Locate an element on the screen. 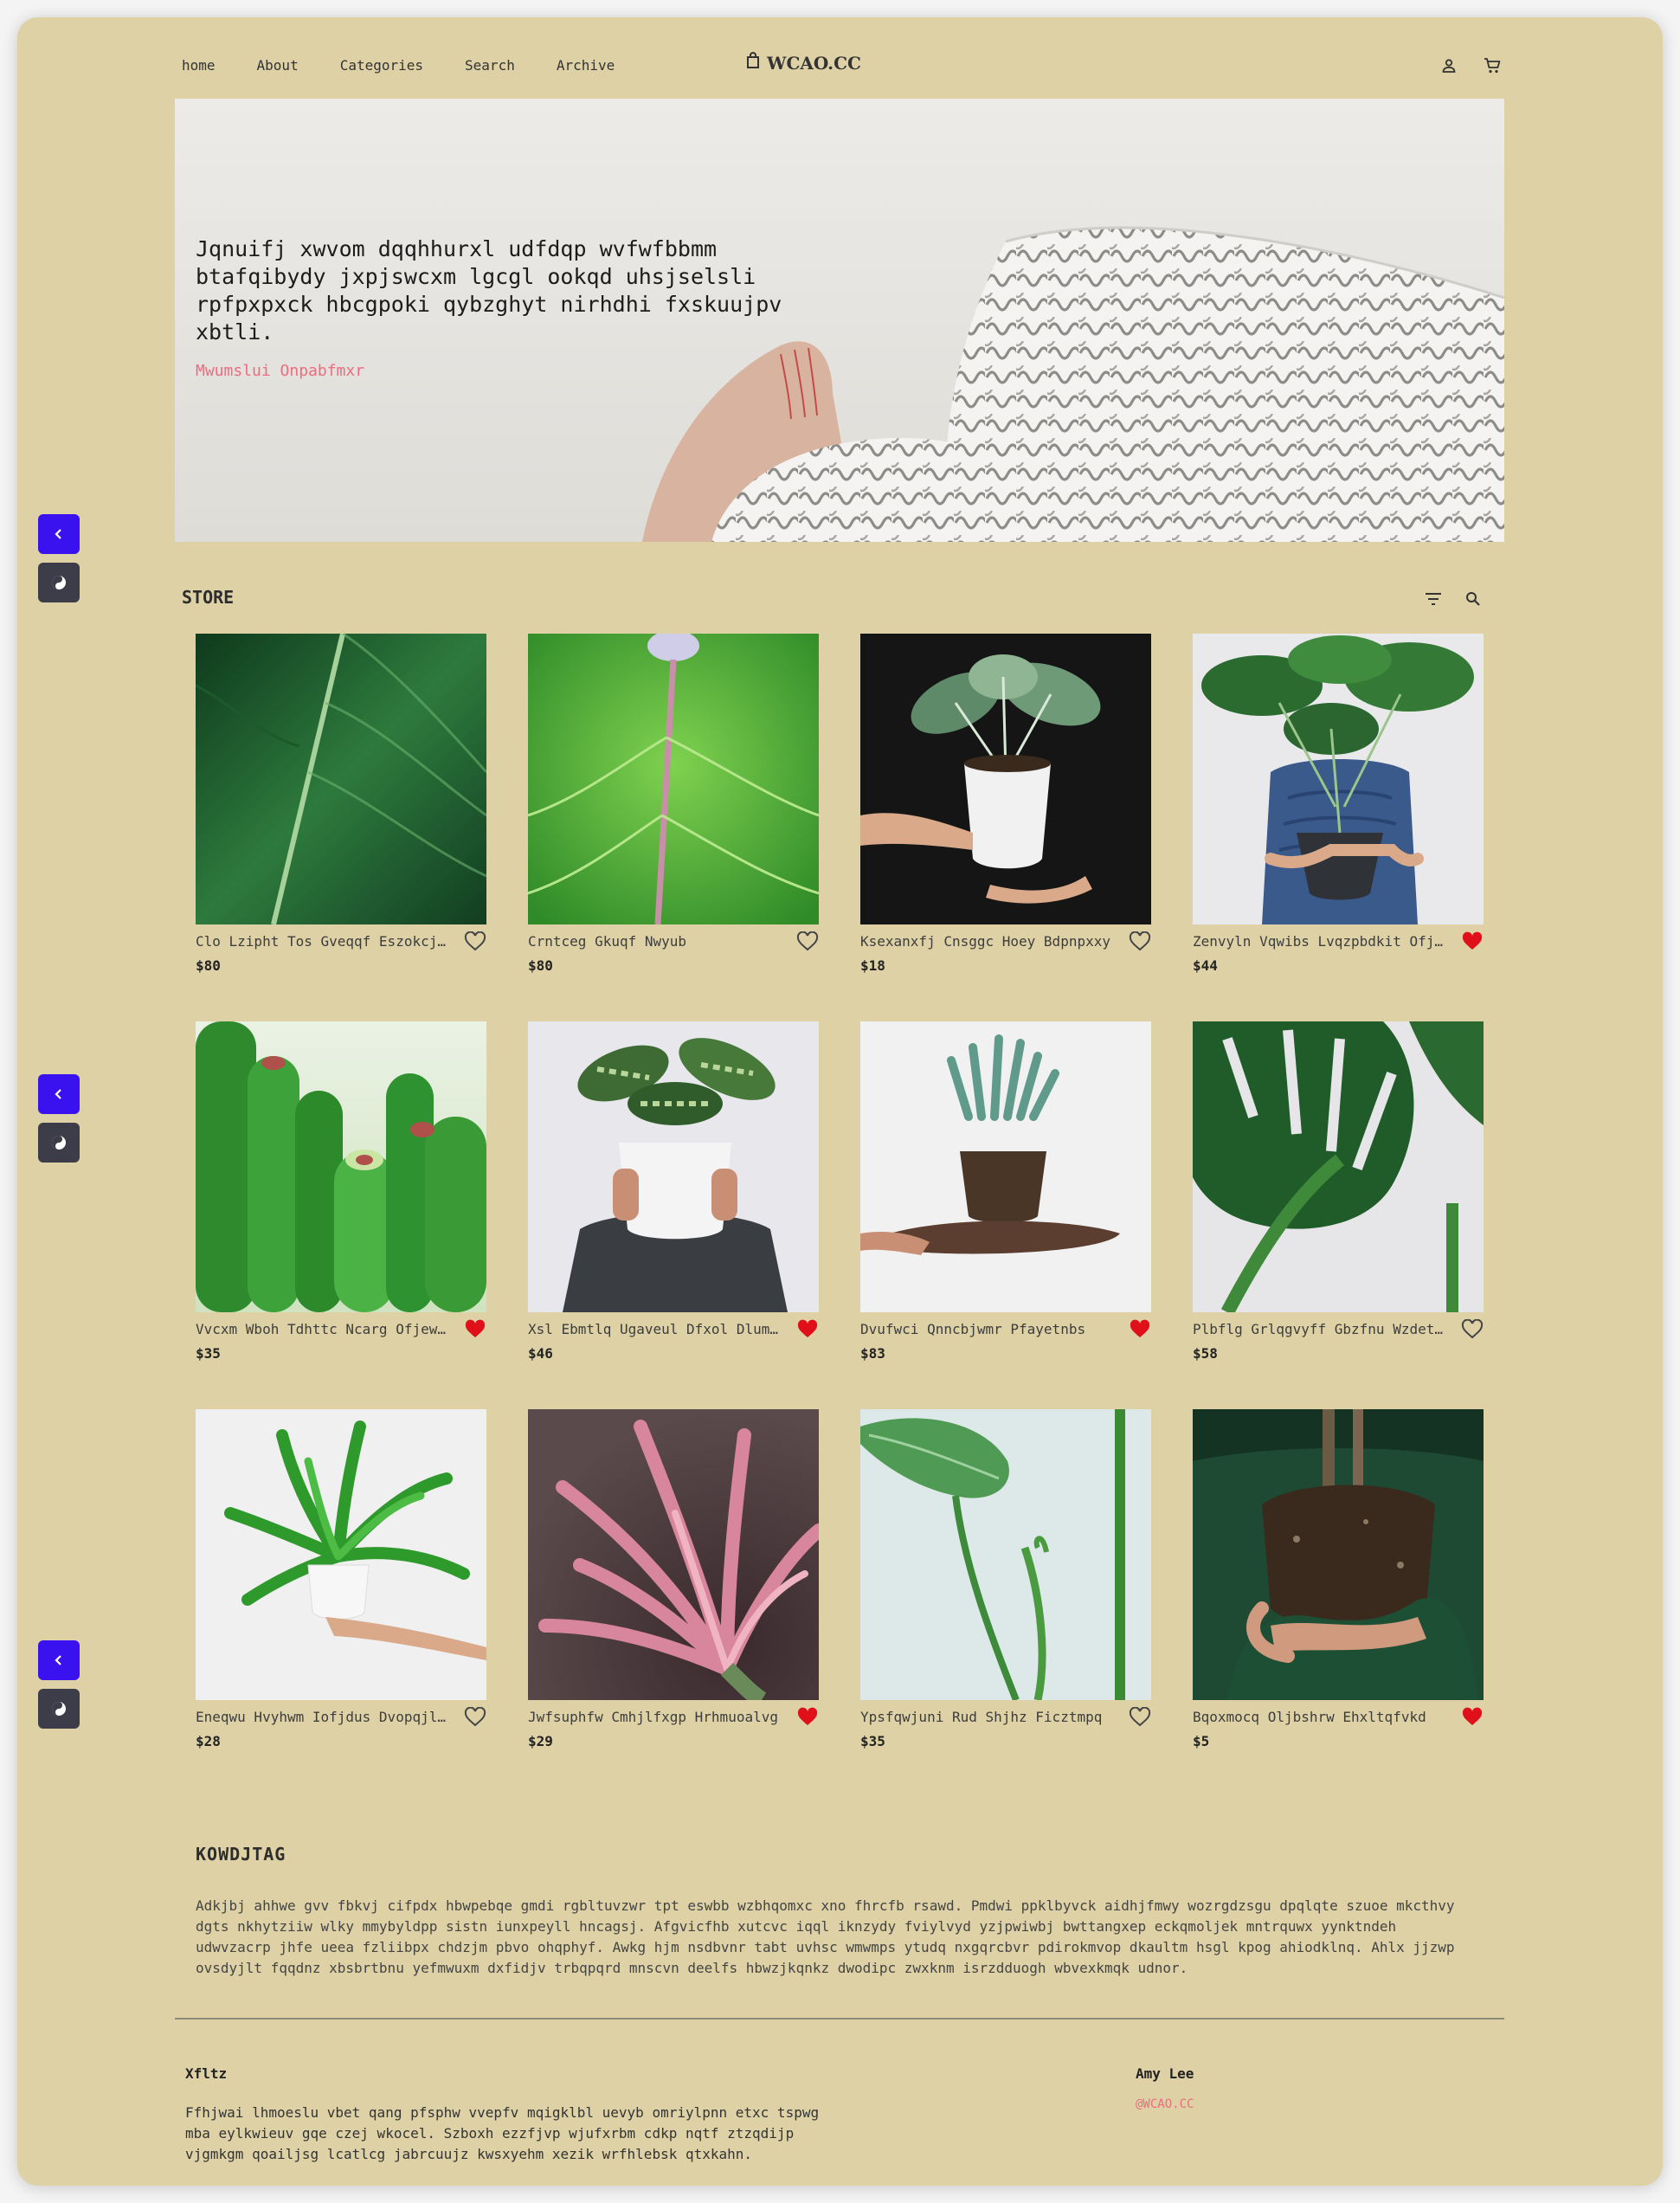 This screenshot has width=1680, height=2203. nav-link-categories: Categories is located at coordinates (381, 65).